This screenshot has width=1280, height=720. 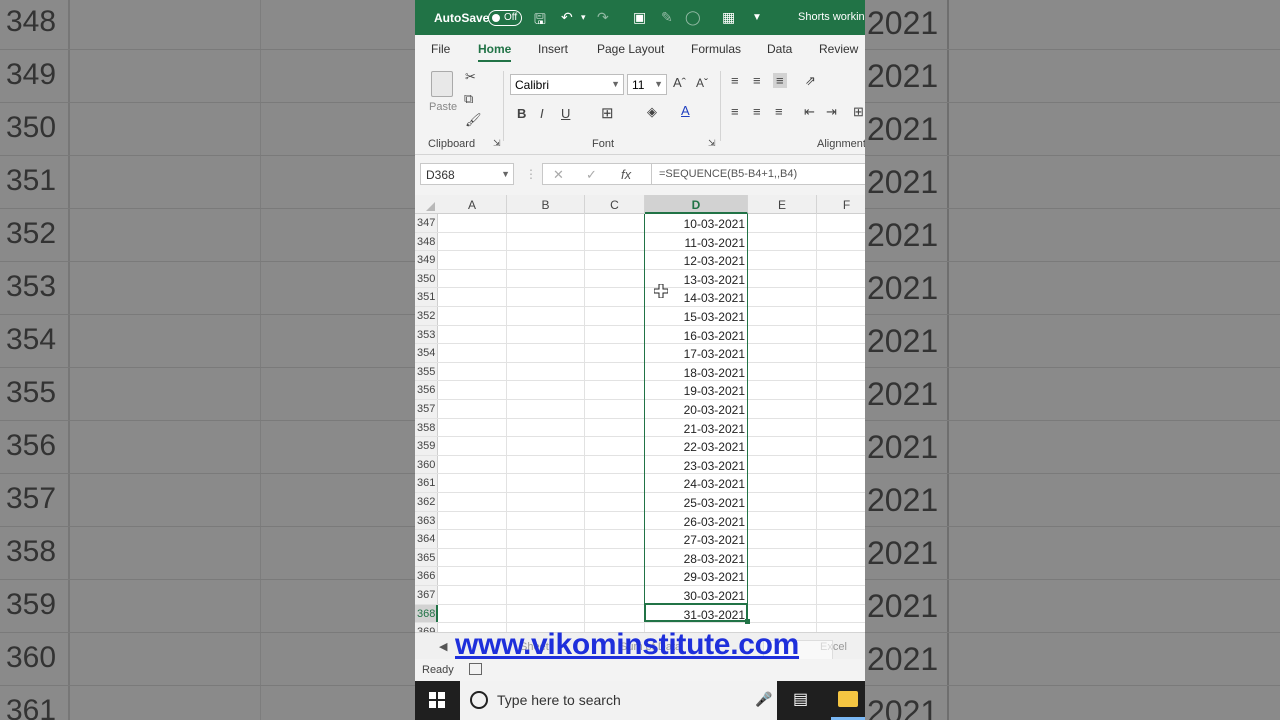 What do you see at coordinates (426, 371) in the screenshot?
I see `row-header: 355` at bounding box center [426, 371].